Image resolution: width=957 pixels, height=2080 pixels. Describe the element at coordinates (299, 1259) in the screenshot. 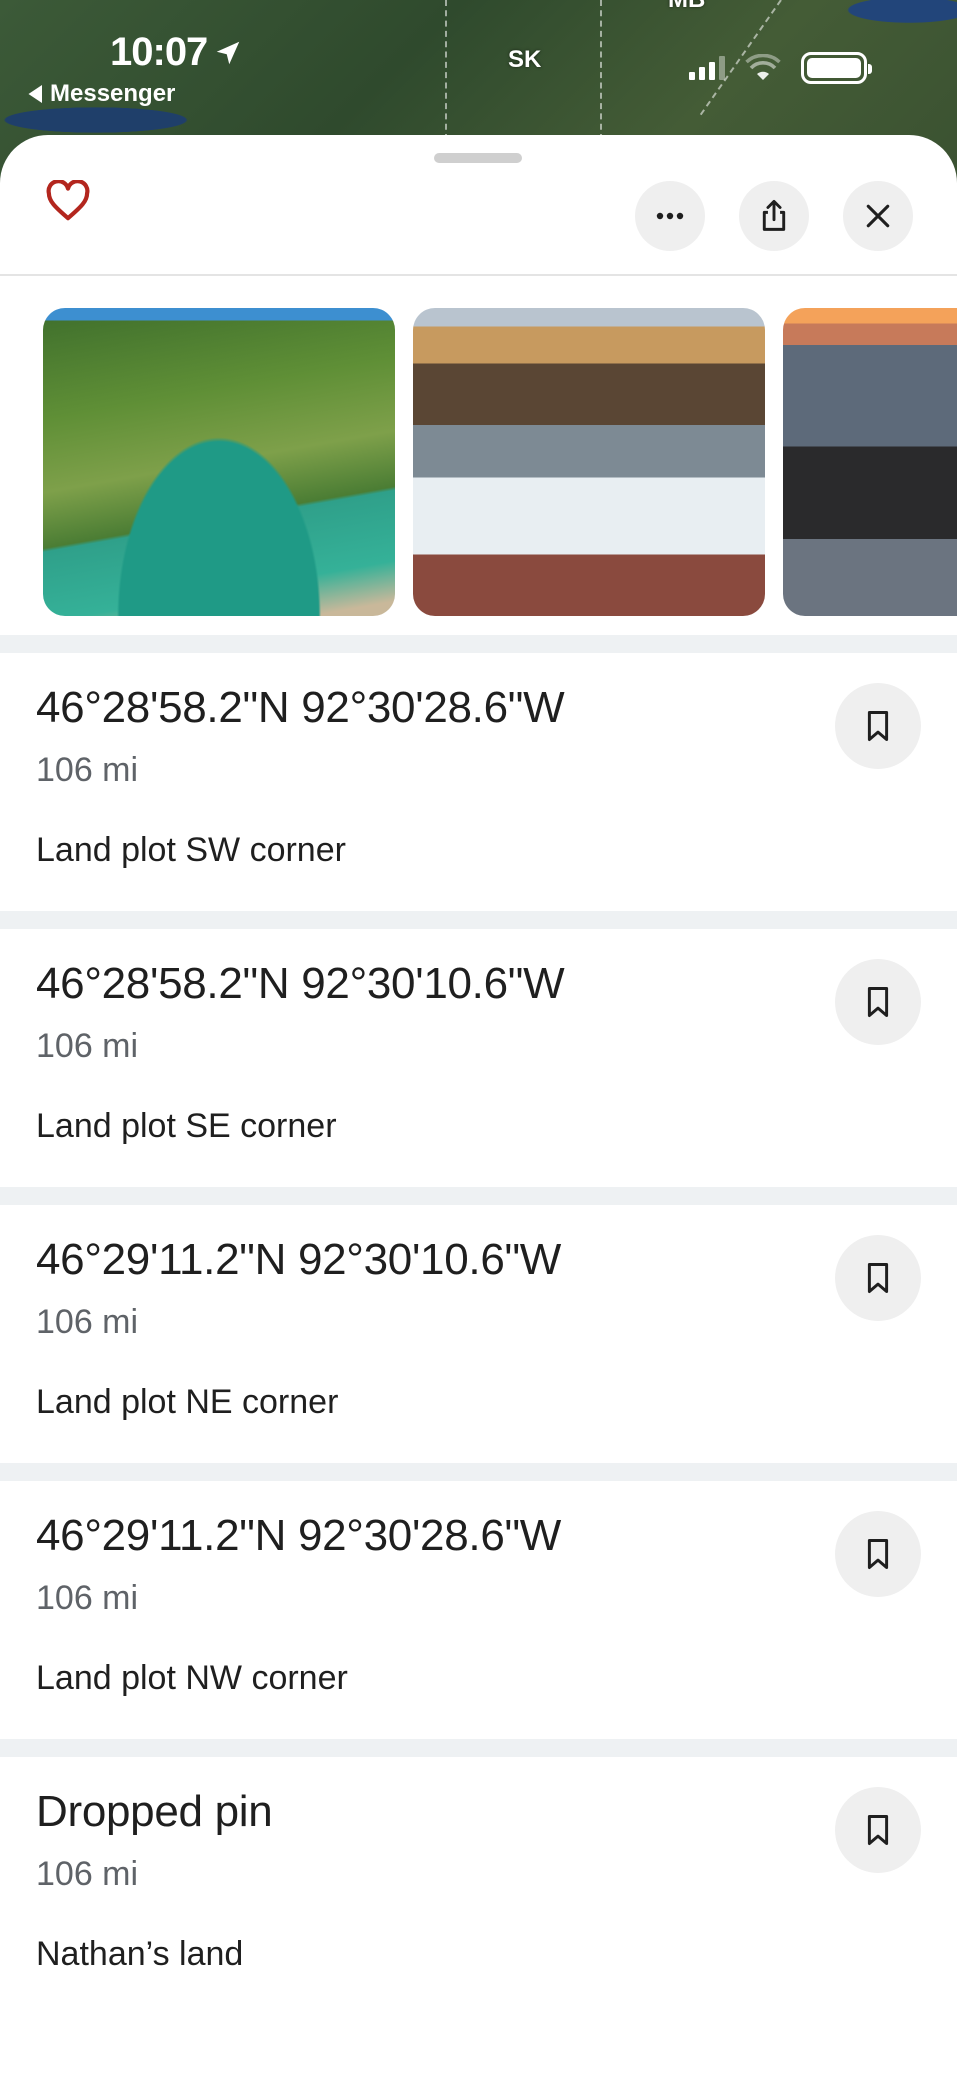

I see `place-coordinates: 46°29'11.2"N 92°30'10.6"W` at that location.